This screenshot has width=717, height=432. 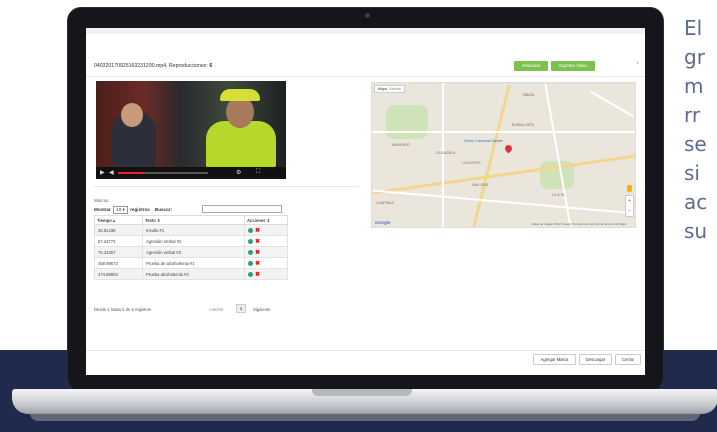 What do you see at coordinates (193, 274) in the screenshot?
I see `text-cell: Prueba alcoholemia #2` at bounding box center [193, 274].